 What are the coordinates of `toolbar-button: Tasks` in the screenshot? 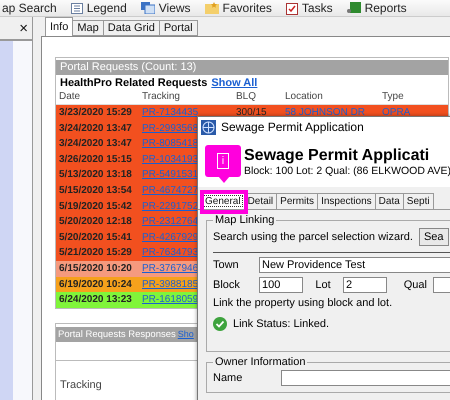 It's located at (309, 8).